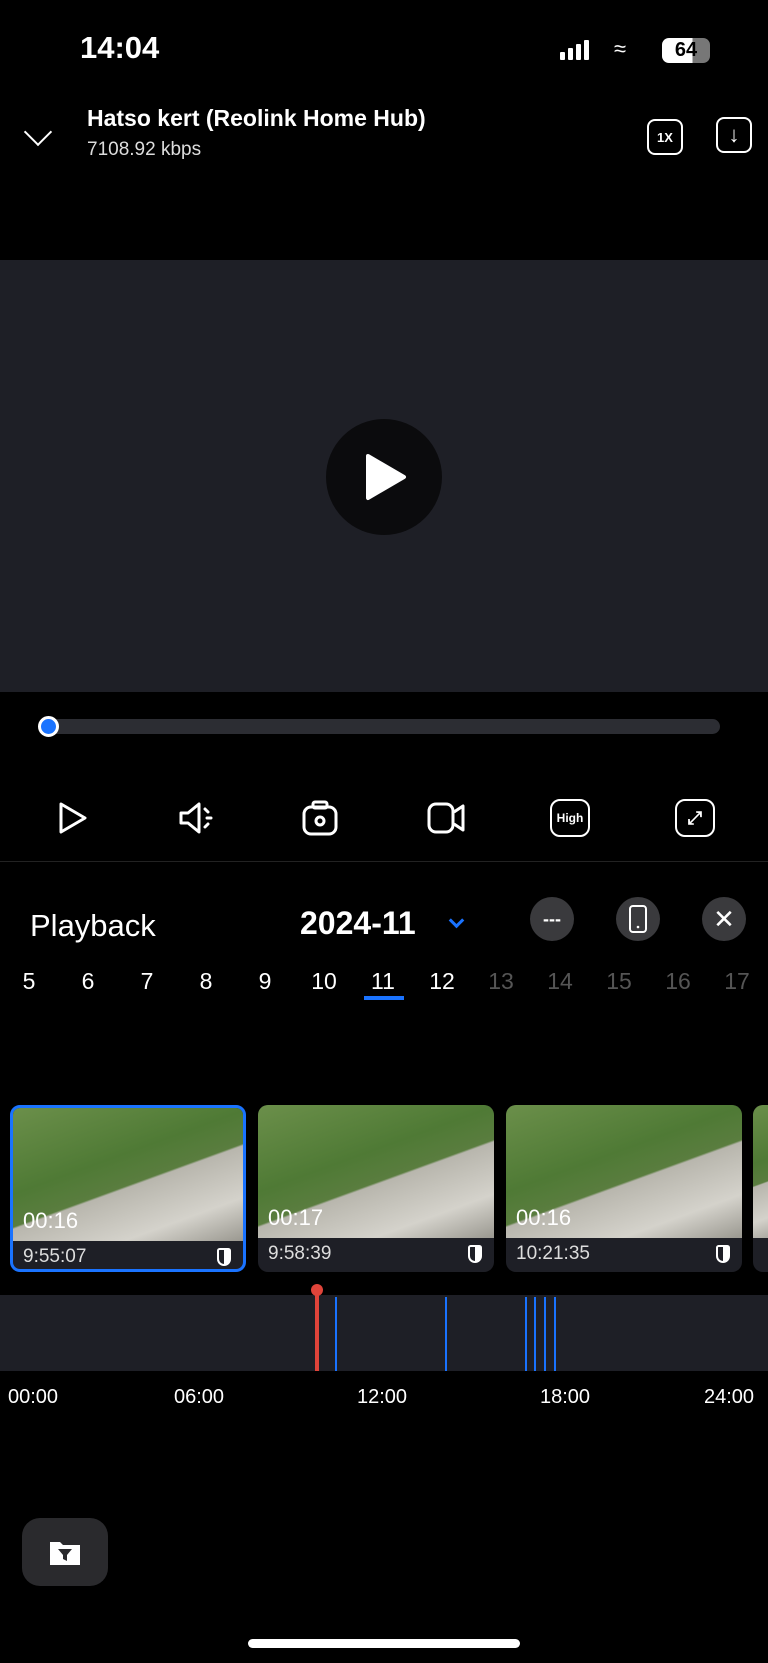  What do you see at coordinates (729, 1397) in the screenshot?
I see `timeline-tick-label: 24:00` at bounding box center [729, 1397].